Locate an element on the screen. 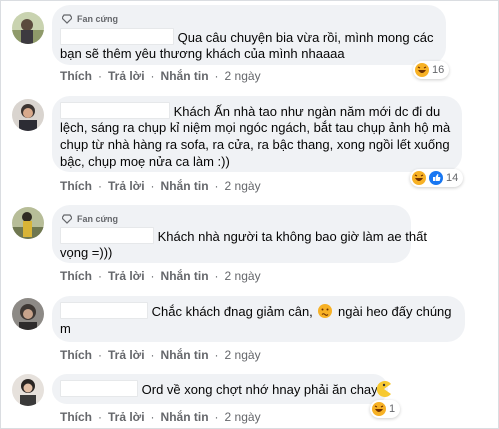 This screenshot has width=499, height=429. reaction-summary: 16 is located at coordinates (431, 70).